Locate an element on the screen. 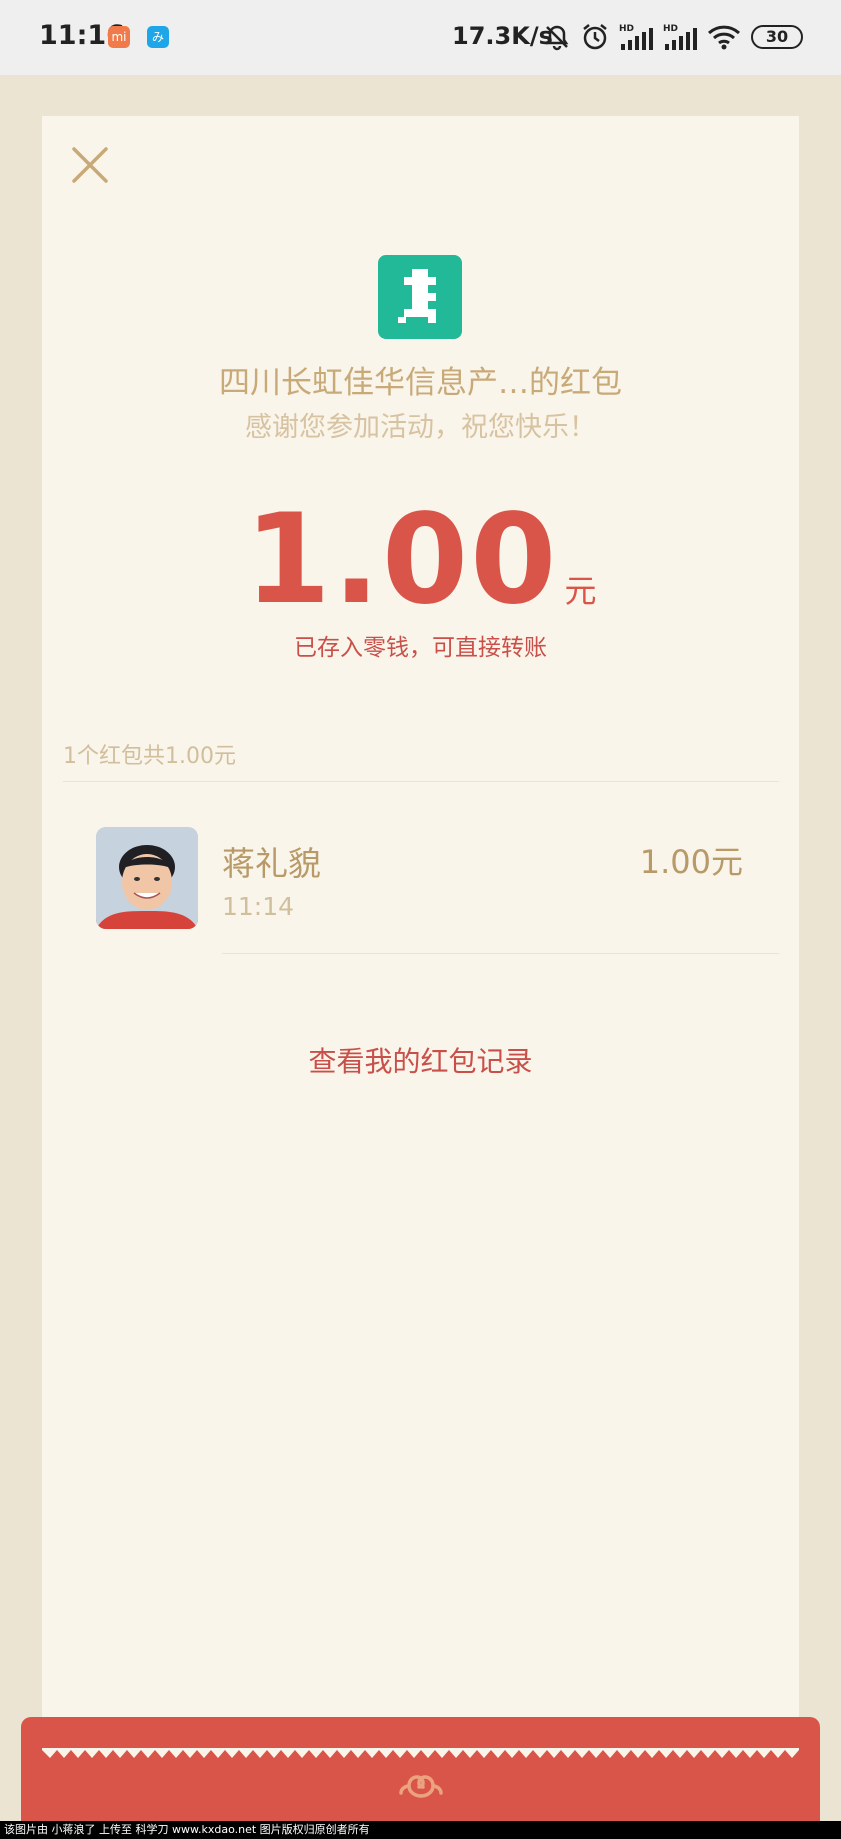  receive-amount: 1.00元 is located at coordinates (691, 862).